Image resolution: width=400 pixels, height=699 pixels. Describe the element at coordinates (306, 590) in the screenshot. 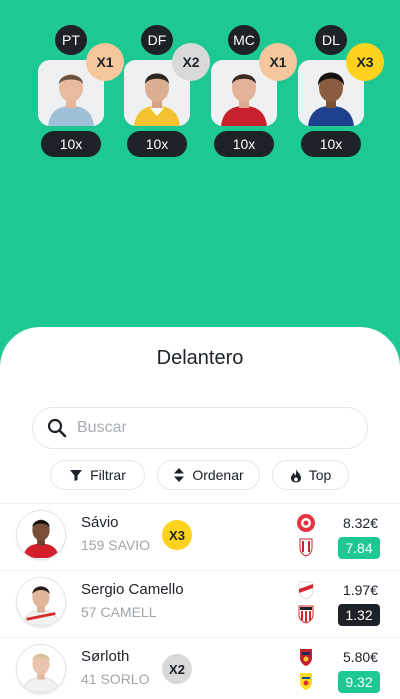

I see `rayo-crest-icon` at that location.